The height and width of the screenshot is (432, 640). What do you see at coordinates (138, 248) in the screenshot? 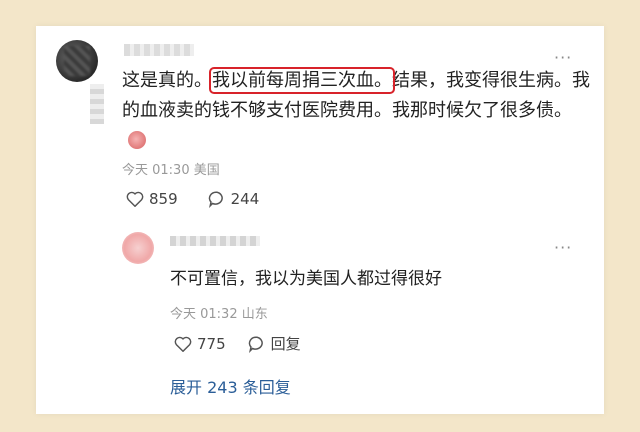
I see `reply-avatar` at bounding box center [138, 248].